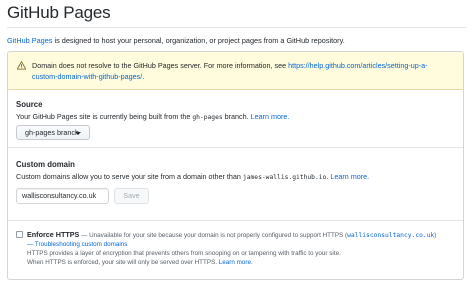  What do you see at coordinates (284, 177) in the screenshot?
I see `default-domain-code: james-wallis.github.io` at bounding box center [284, 177].